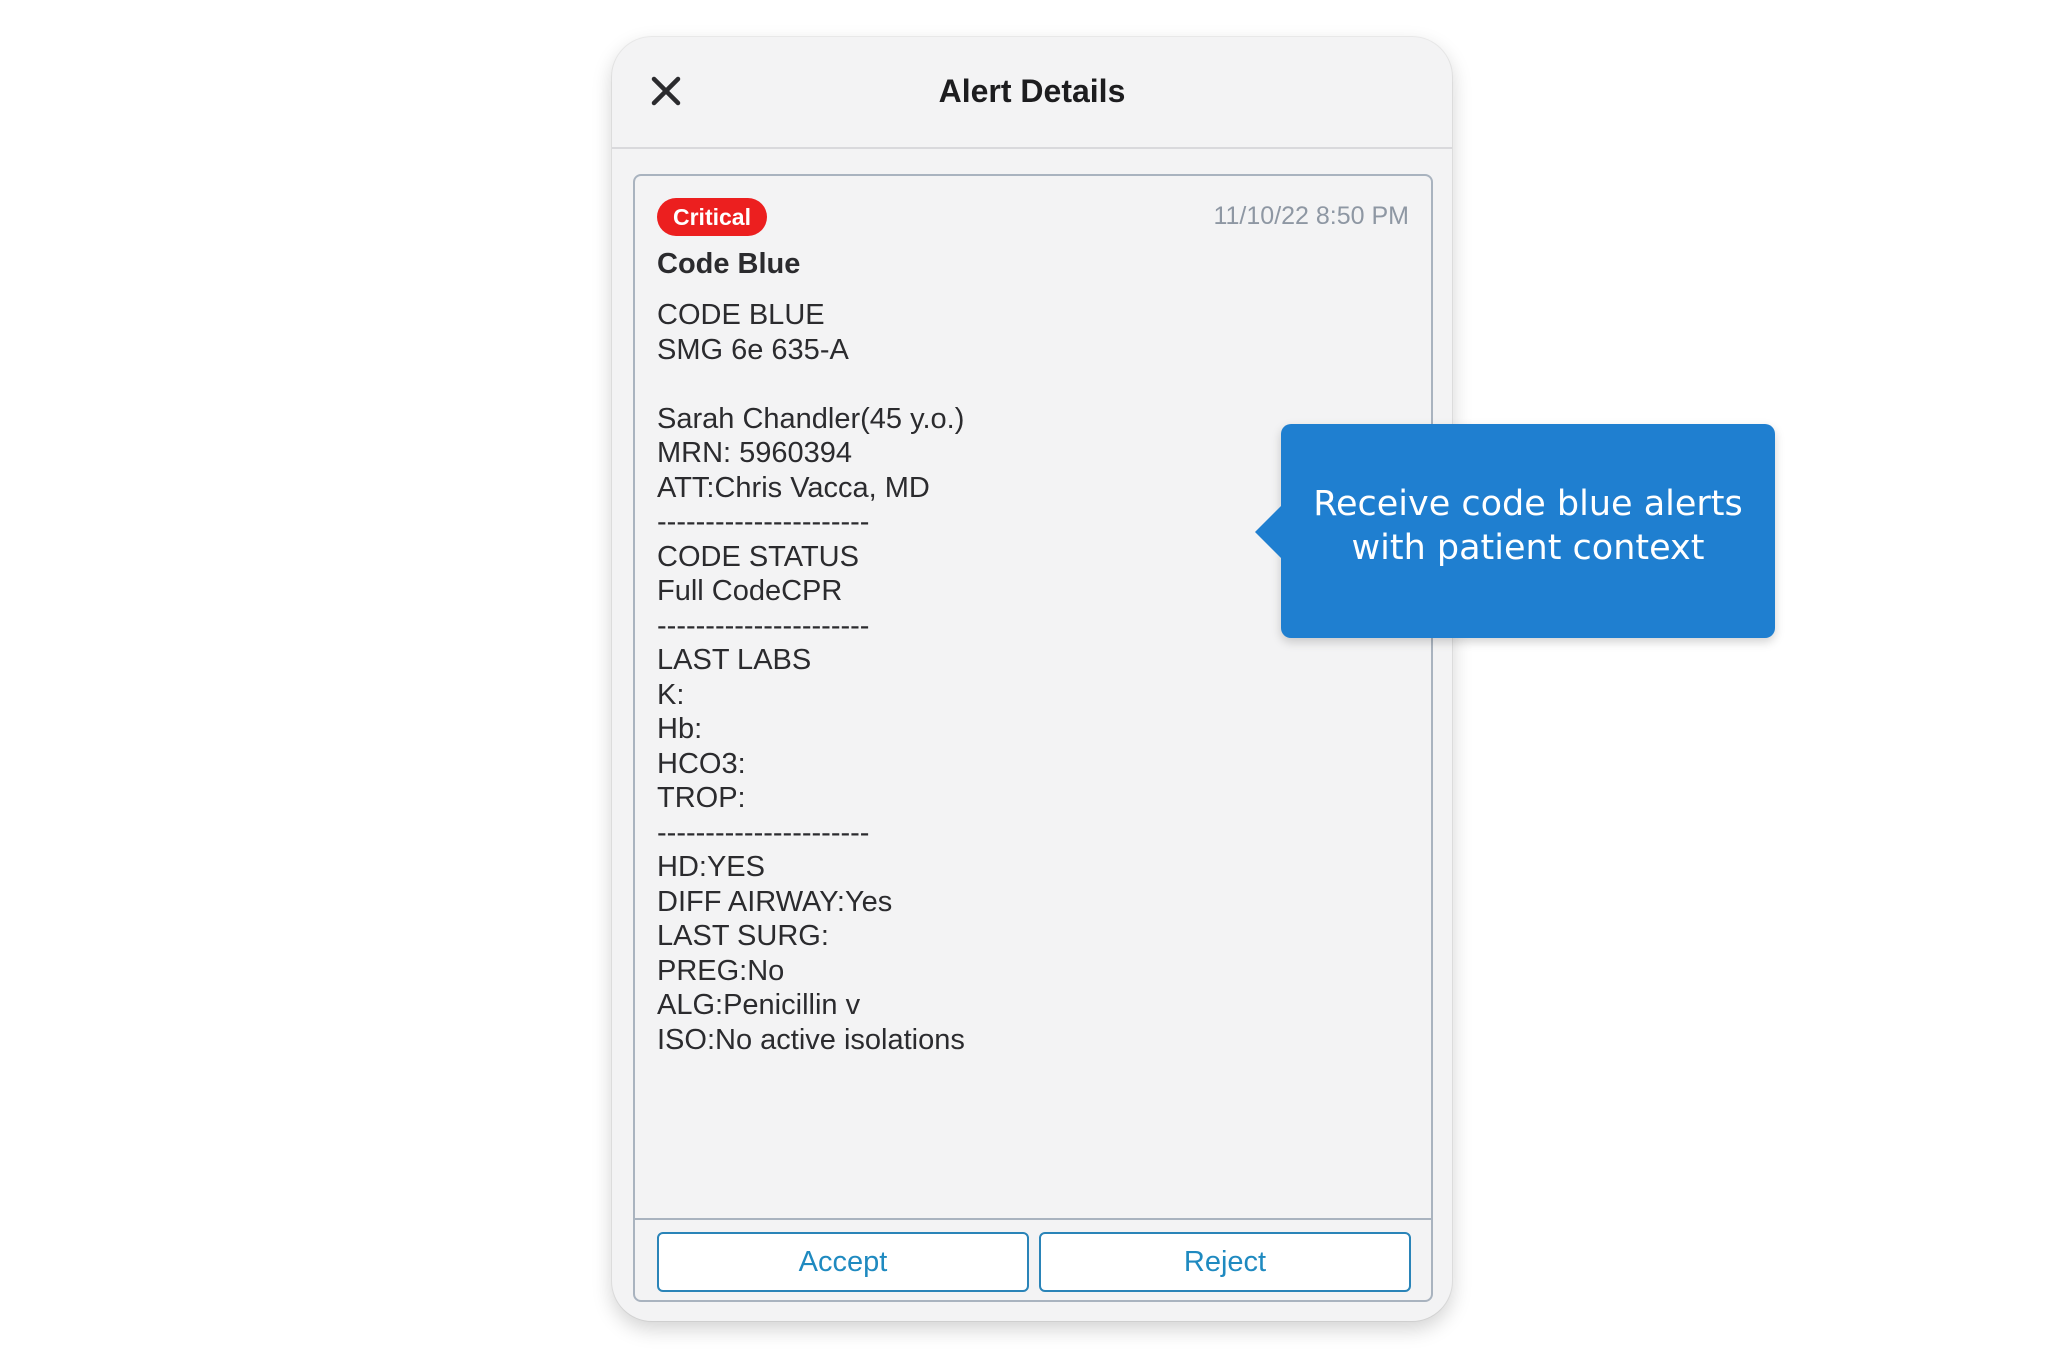  Describe the element at coordinates (811, 418) in the screenshot. I see `alert-body-line: Sarah Chandler(45 y.o.)` at that location.